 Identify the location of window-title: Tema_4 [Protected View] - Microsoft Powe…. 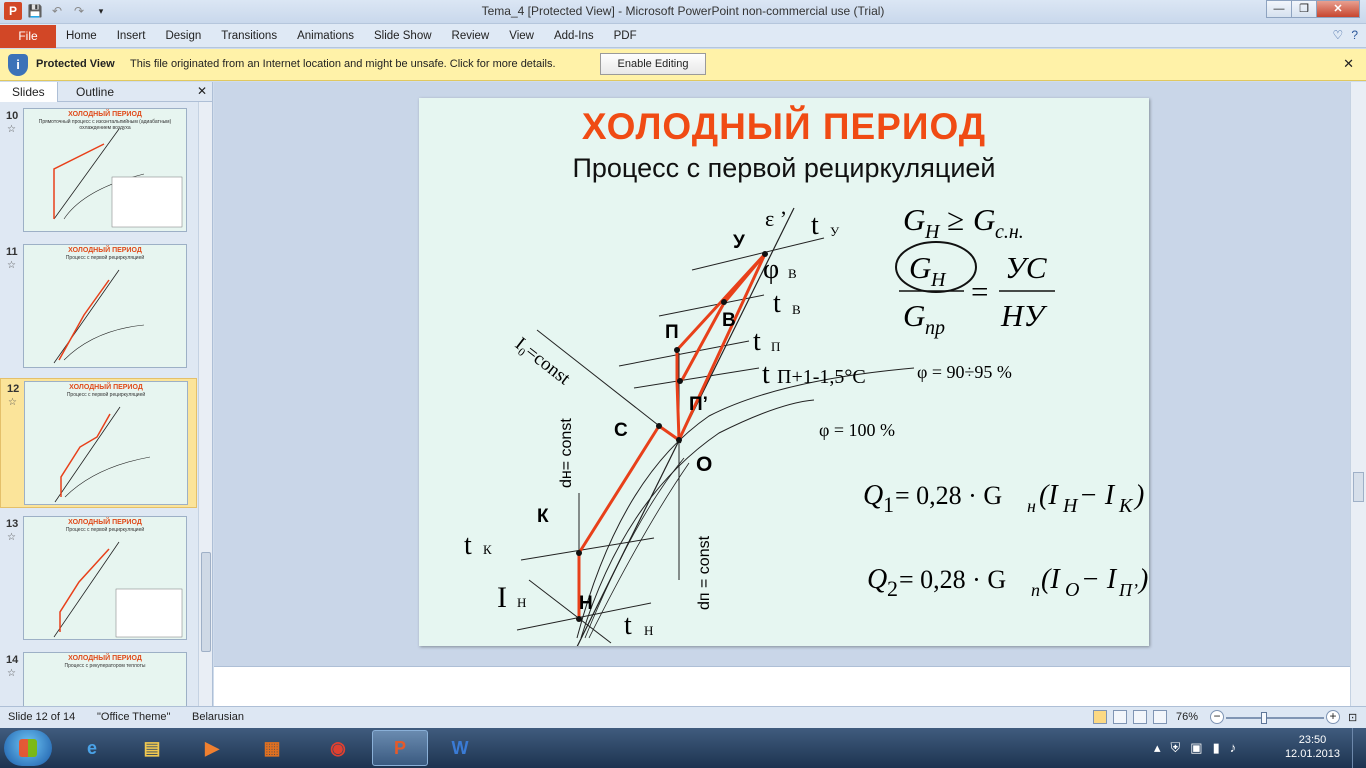
(683, 11).